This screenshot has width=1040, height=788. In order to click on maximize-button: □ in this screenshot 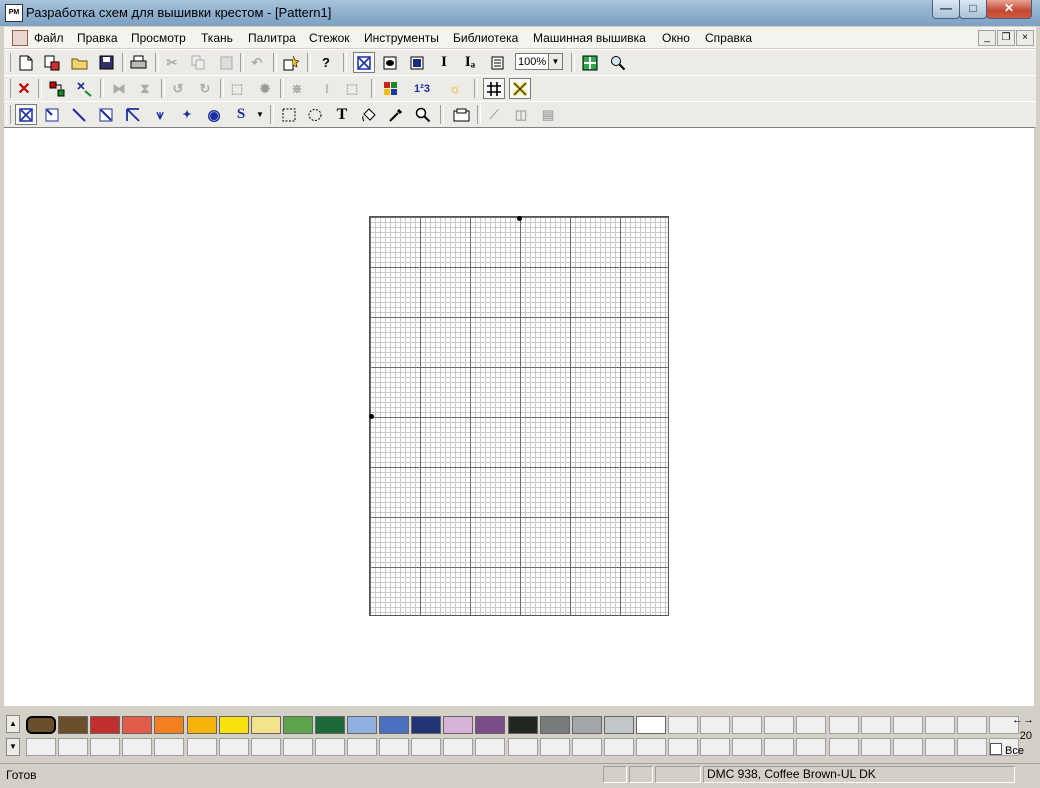, I will do `click(973, 9)`.